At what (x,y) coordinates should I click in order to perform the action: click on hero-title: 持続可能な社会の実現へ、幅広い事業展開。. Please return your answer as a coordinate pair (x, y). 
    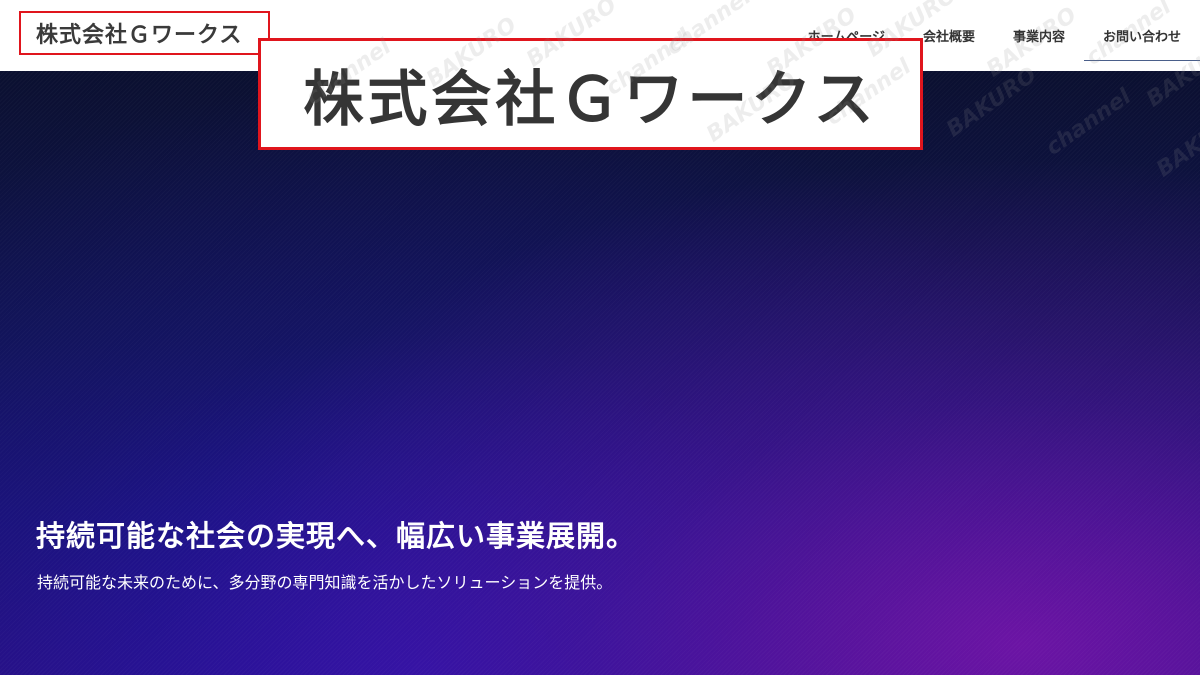
    Looking at the image, I should click on (336, 536).